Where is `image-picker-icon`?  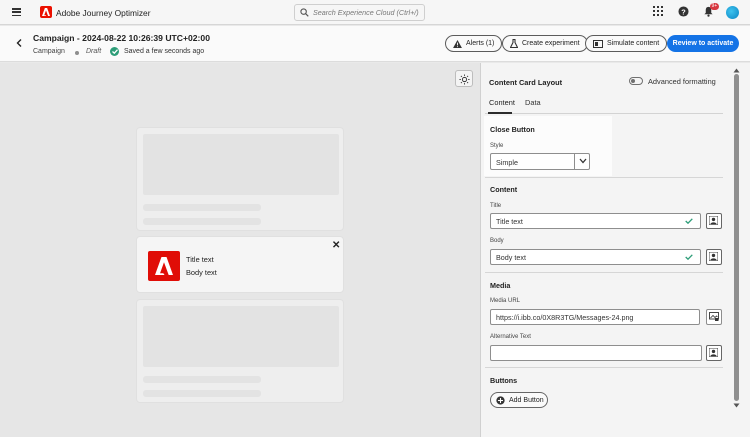
image-picker-icon is located at coordinates (714, 316).